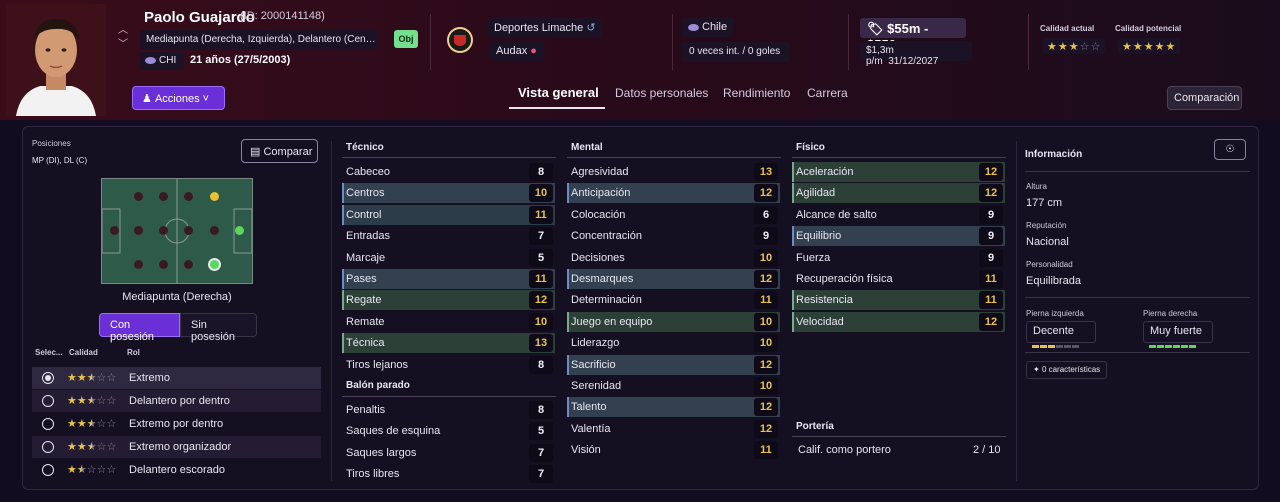 The height and width of the screenshot is (502, 1280). What do you see at coordinates (661, 93) in the screenshot?
I see `tab-datos-personales: Datos personales` at bounding box center [661, 93].